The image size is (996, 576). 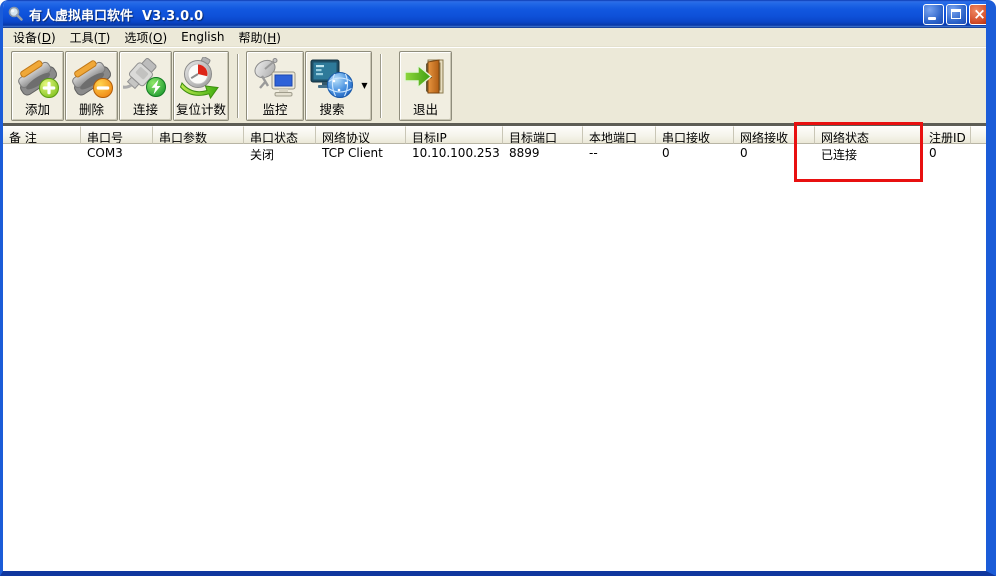 I want to click on maximize-icon, so click(x=956, y=13).